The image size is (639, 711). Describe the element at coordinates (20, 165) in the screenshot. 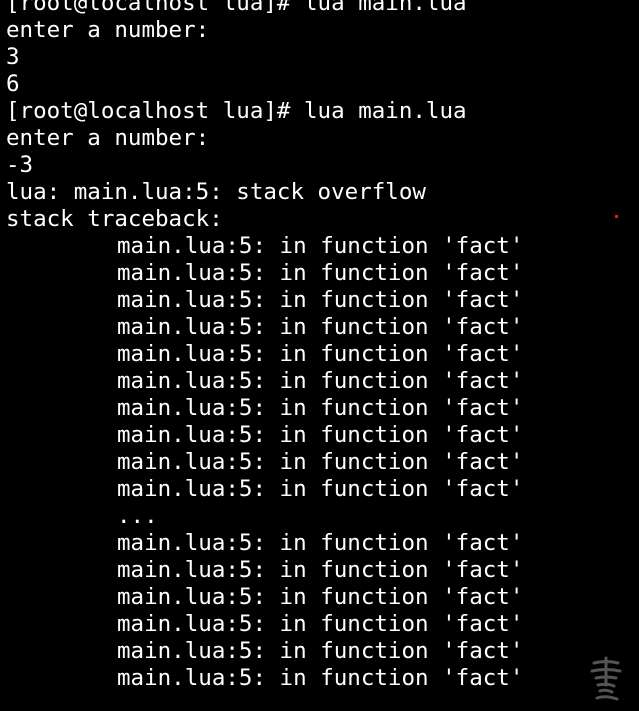

I see `terminal-line: -3` at that location.